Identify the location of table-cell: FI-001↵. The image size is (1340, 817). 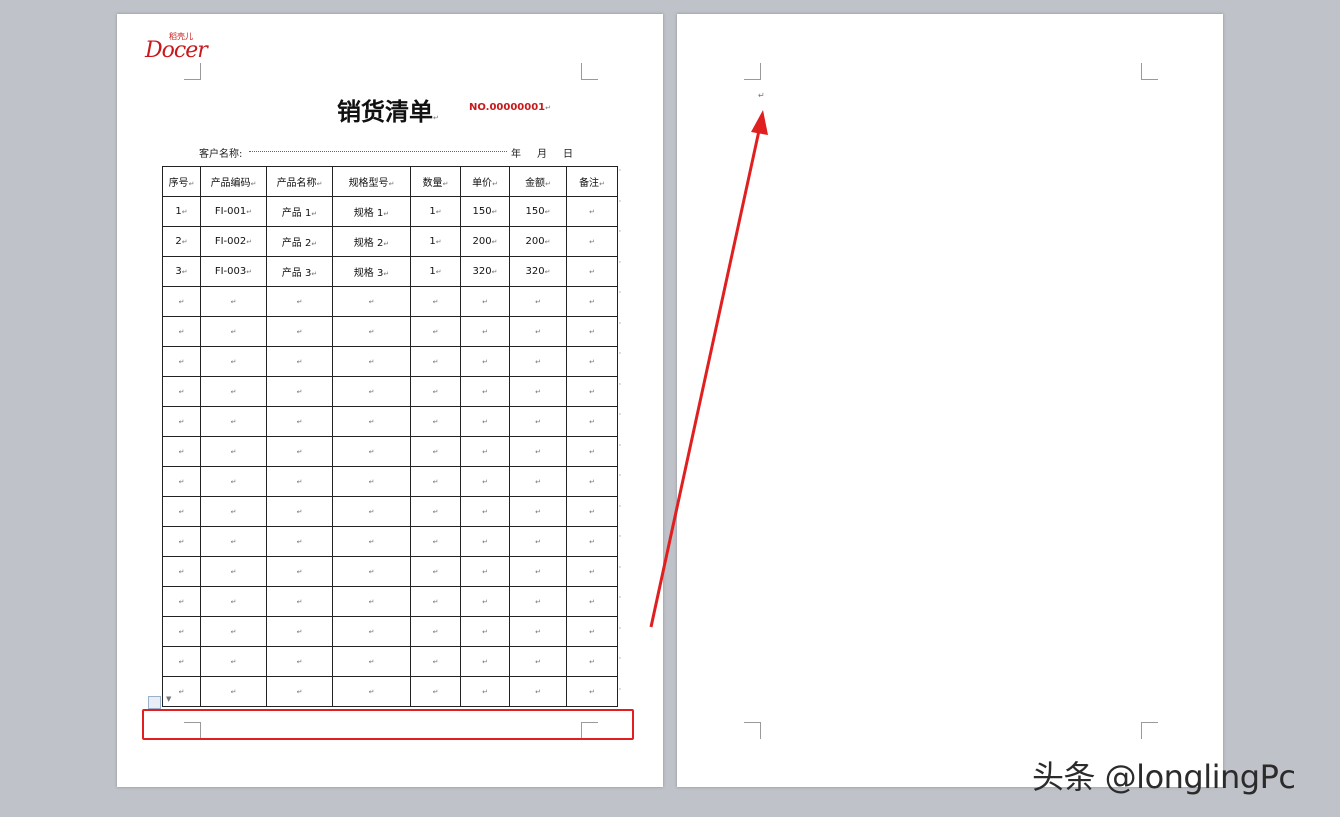
(233, 211).